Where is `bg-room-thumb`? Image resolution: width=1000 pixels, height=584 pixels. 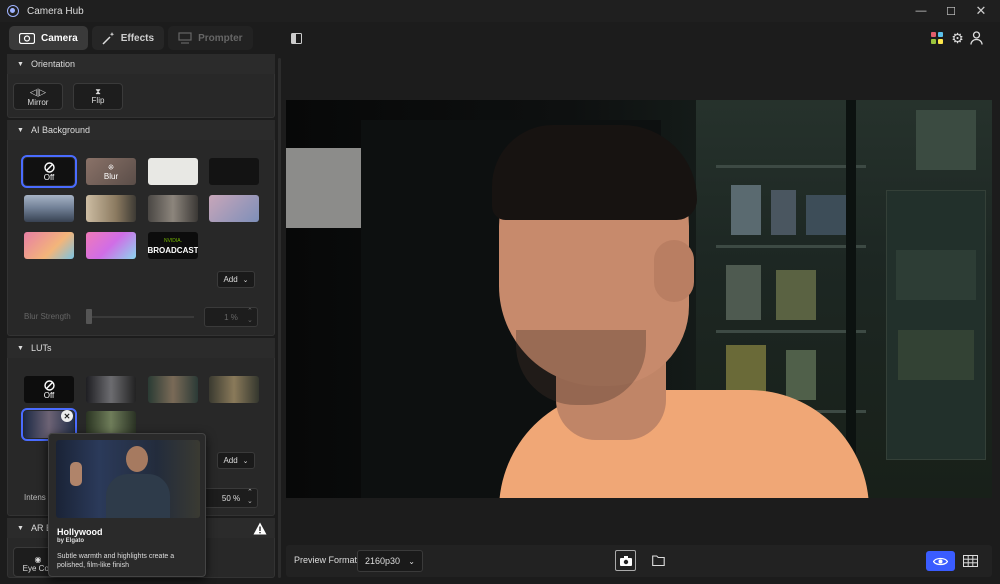
bg-room-thumb is located at coordinates (111, 208).